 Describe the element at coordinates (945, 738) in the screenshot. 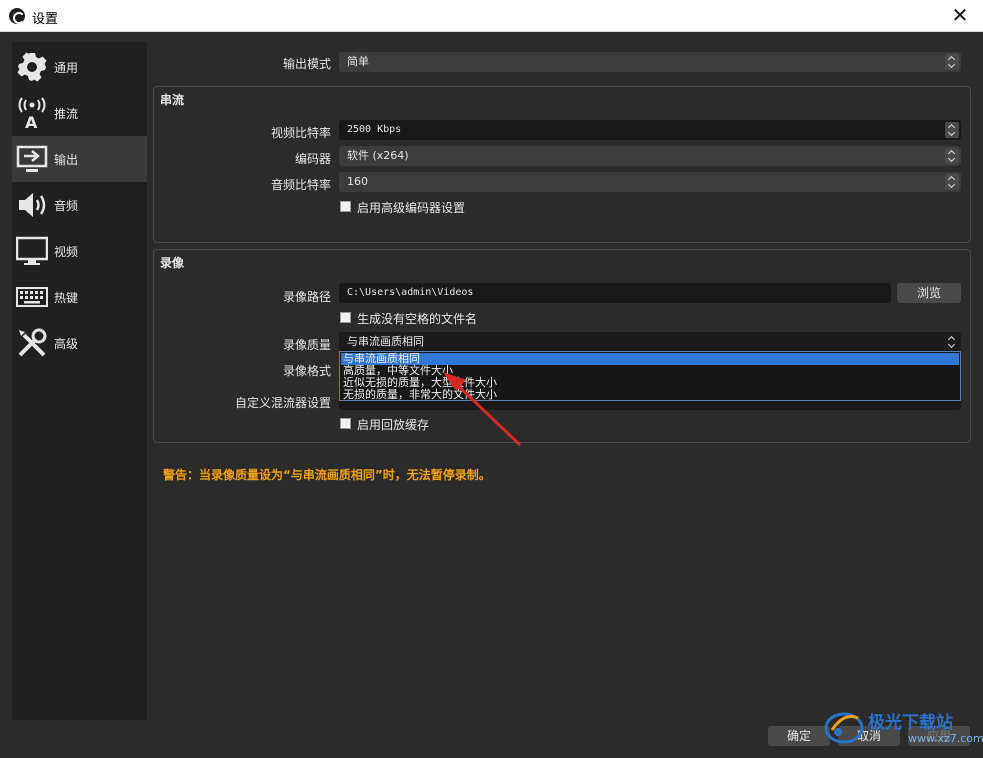

I see `watermark-url: www.xz7.com` at that location.